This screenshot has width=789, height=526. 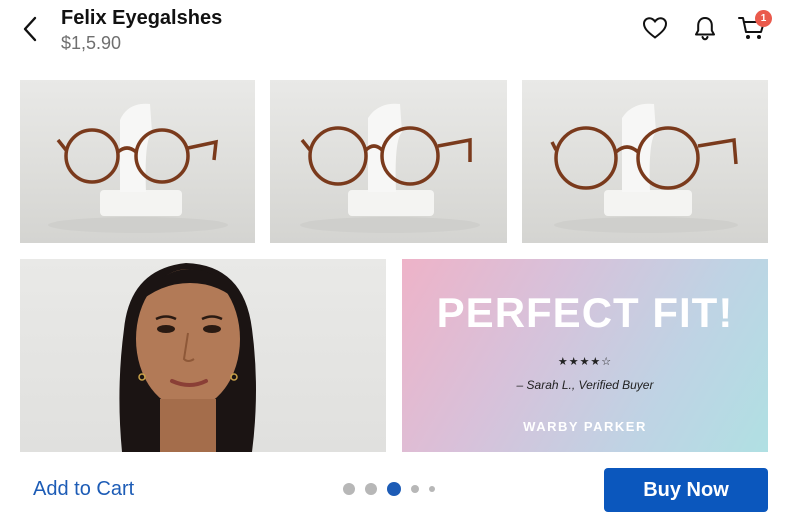 What do you see at coordinates (91, 43) in the screenshot?
I see `product-price: $1,5.90` at bounding box center [91, 43].